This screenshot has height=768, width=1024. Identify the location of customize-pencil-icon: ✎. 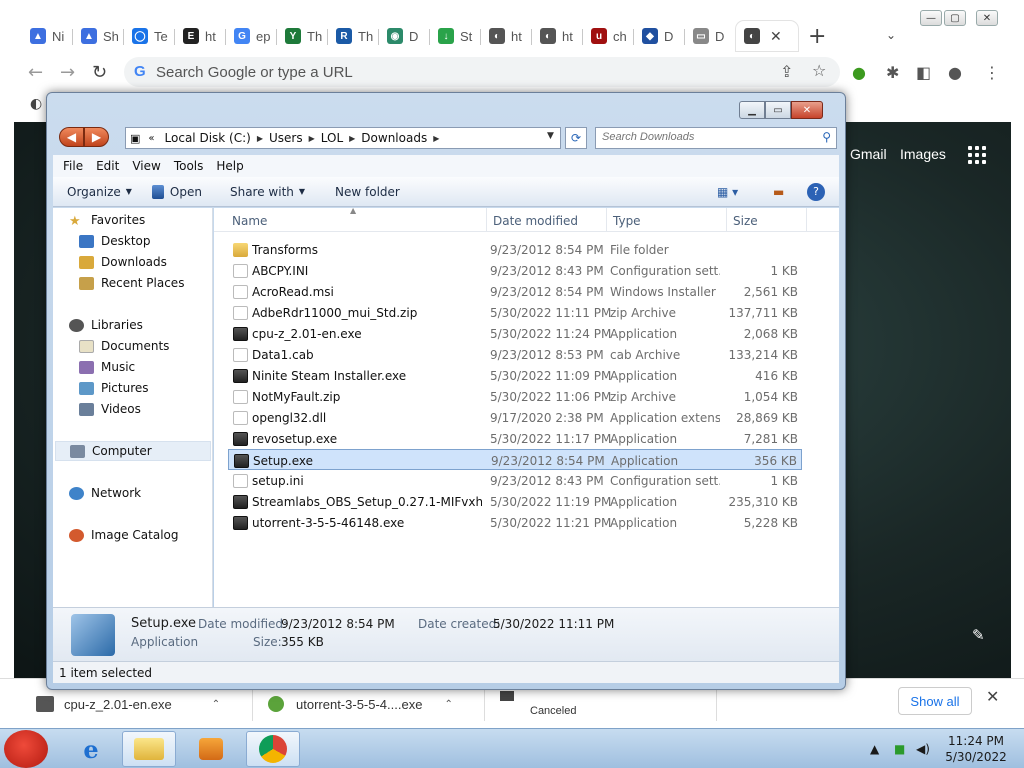
(978, 635).